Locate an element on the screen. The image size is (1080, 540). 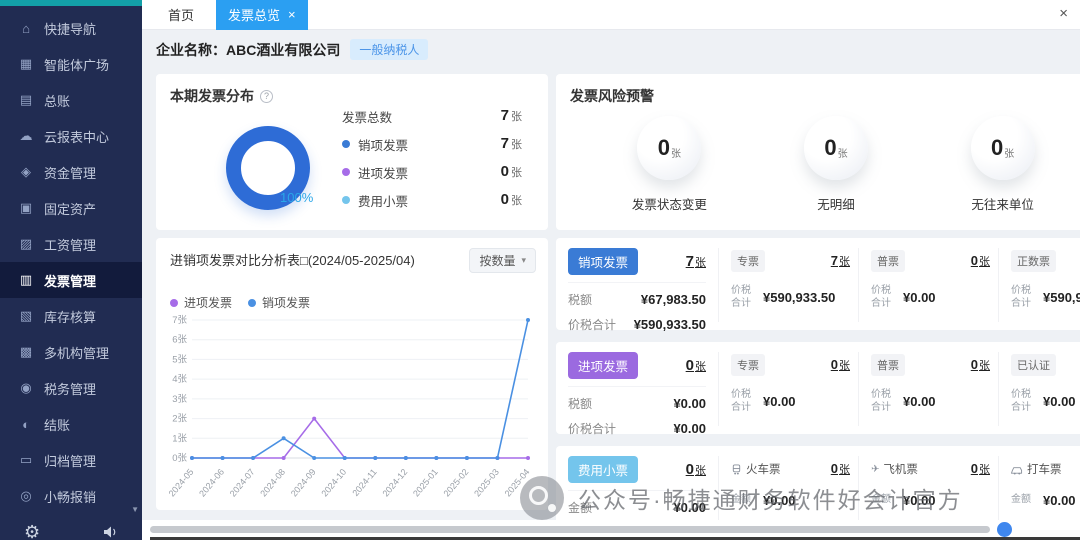
speaker-icon is located at coordinates (110, 532).